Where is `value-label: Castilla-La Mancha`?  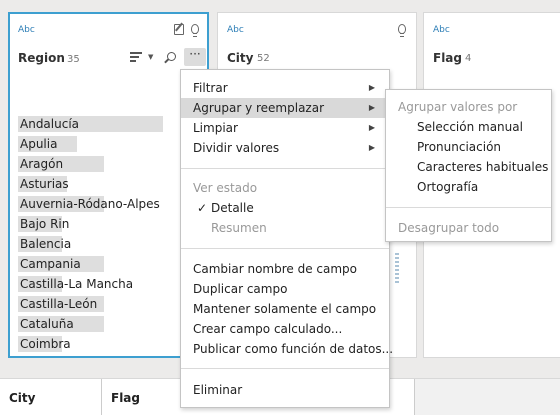 value-label: Castilla-La Mancha is located at coordinates (77, 284).